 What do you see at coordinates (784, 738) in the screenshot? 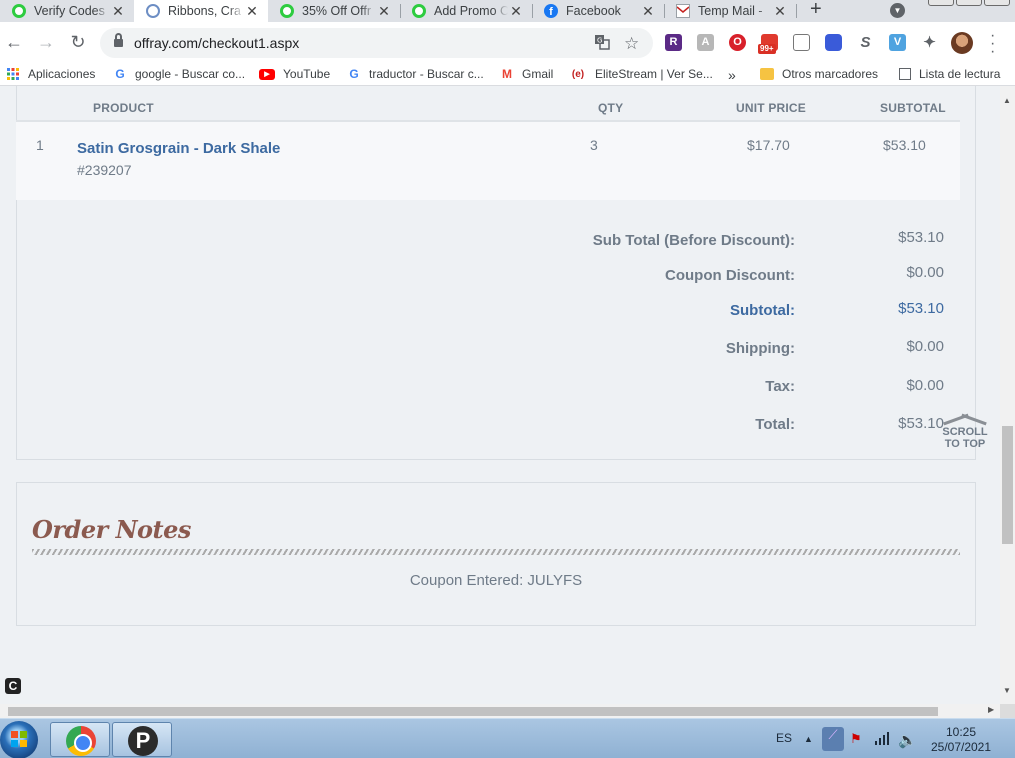
I see `language-indicator: ES` at bounding box center [784, 738].